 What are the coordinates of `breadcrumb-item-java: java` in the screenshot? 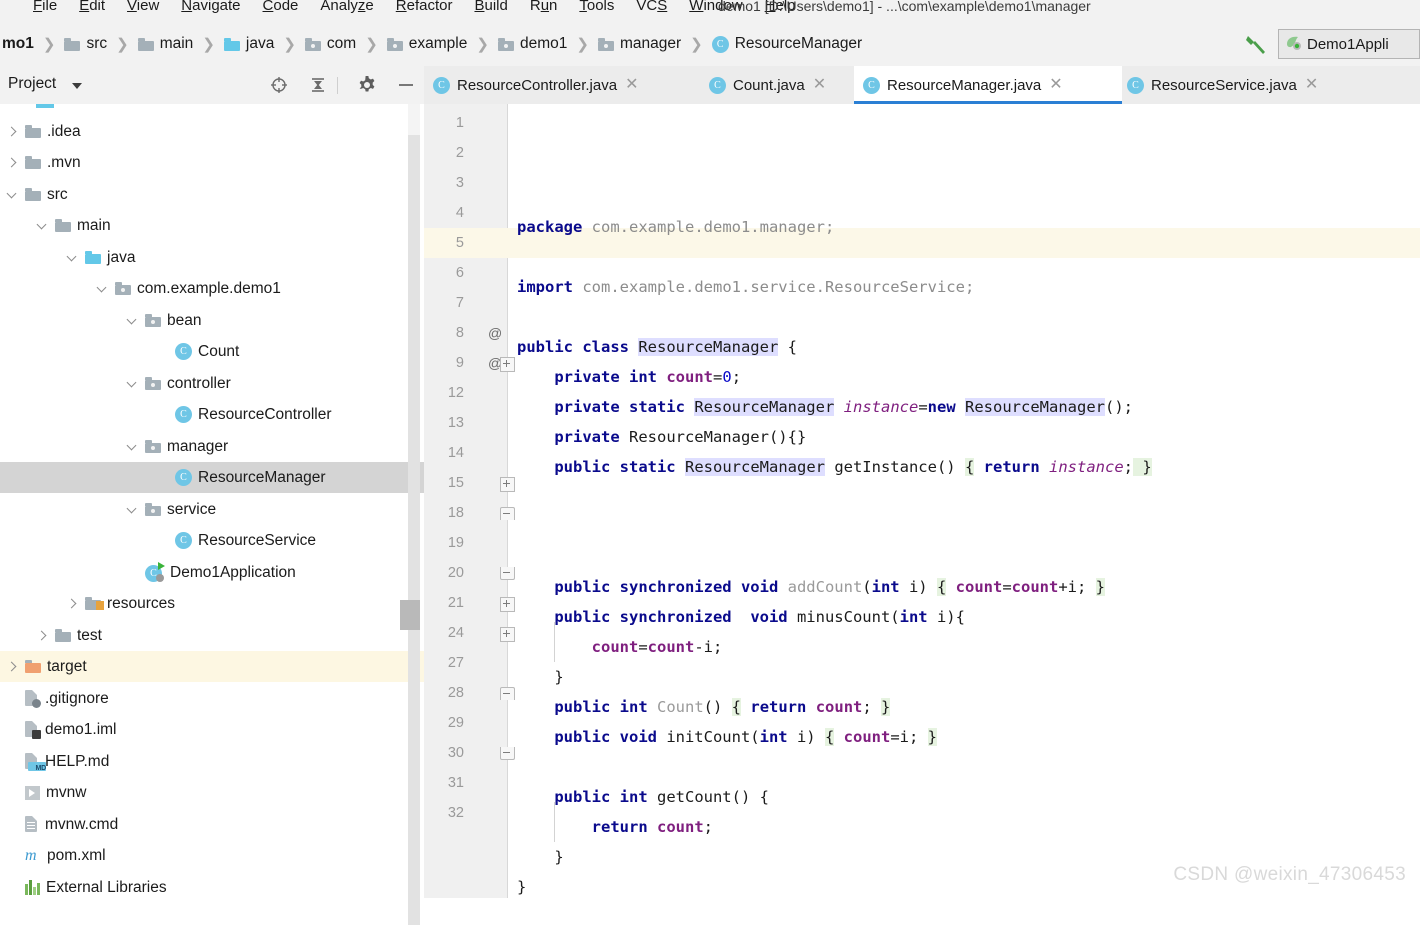 It's located at (249, 44).